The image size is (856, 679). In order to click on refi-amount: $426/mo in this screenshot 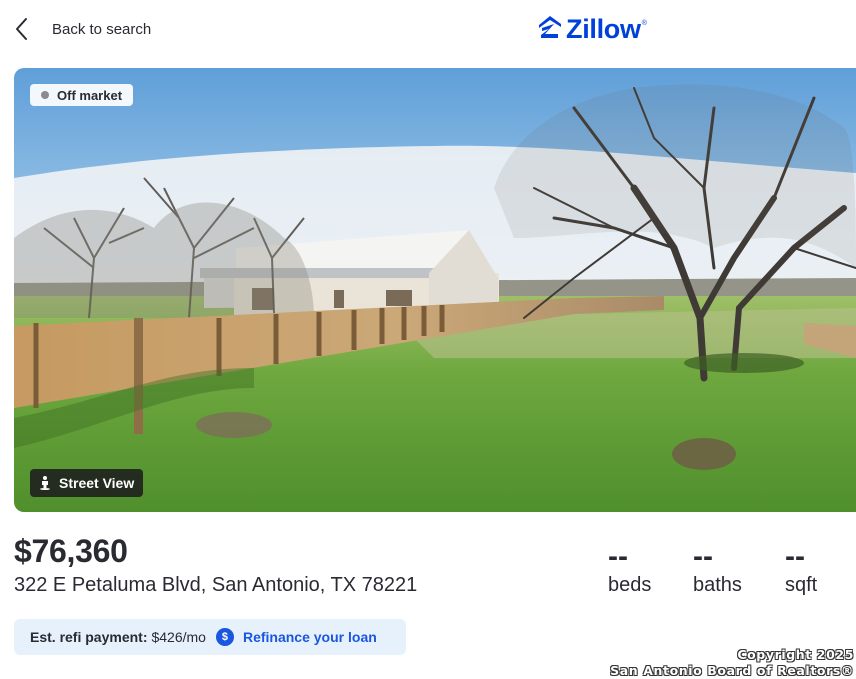, I will do `click(178, 637)`.